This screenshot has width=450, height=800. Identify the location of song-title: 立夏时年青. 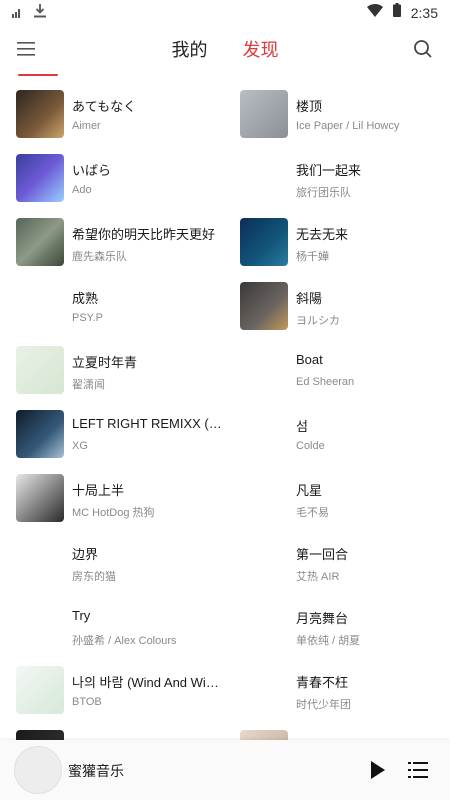
(105, 362).